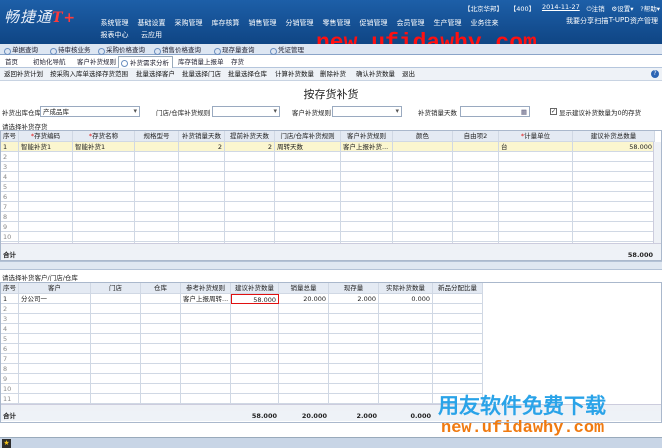 The image size is (662, 448). I want to click on grid-splitter, so click(331, 265).